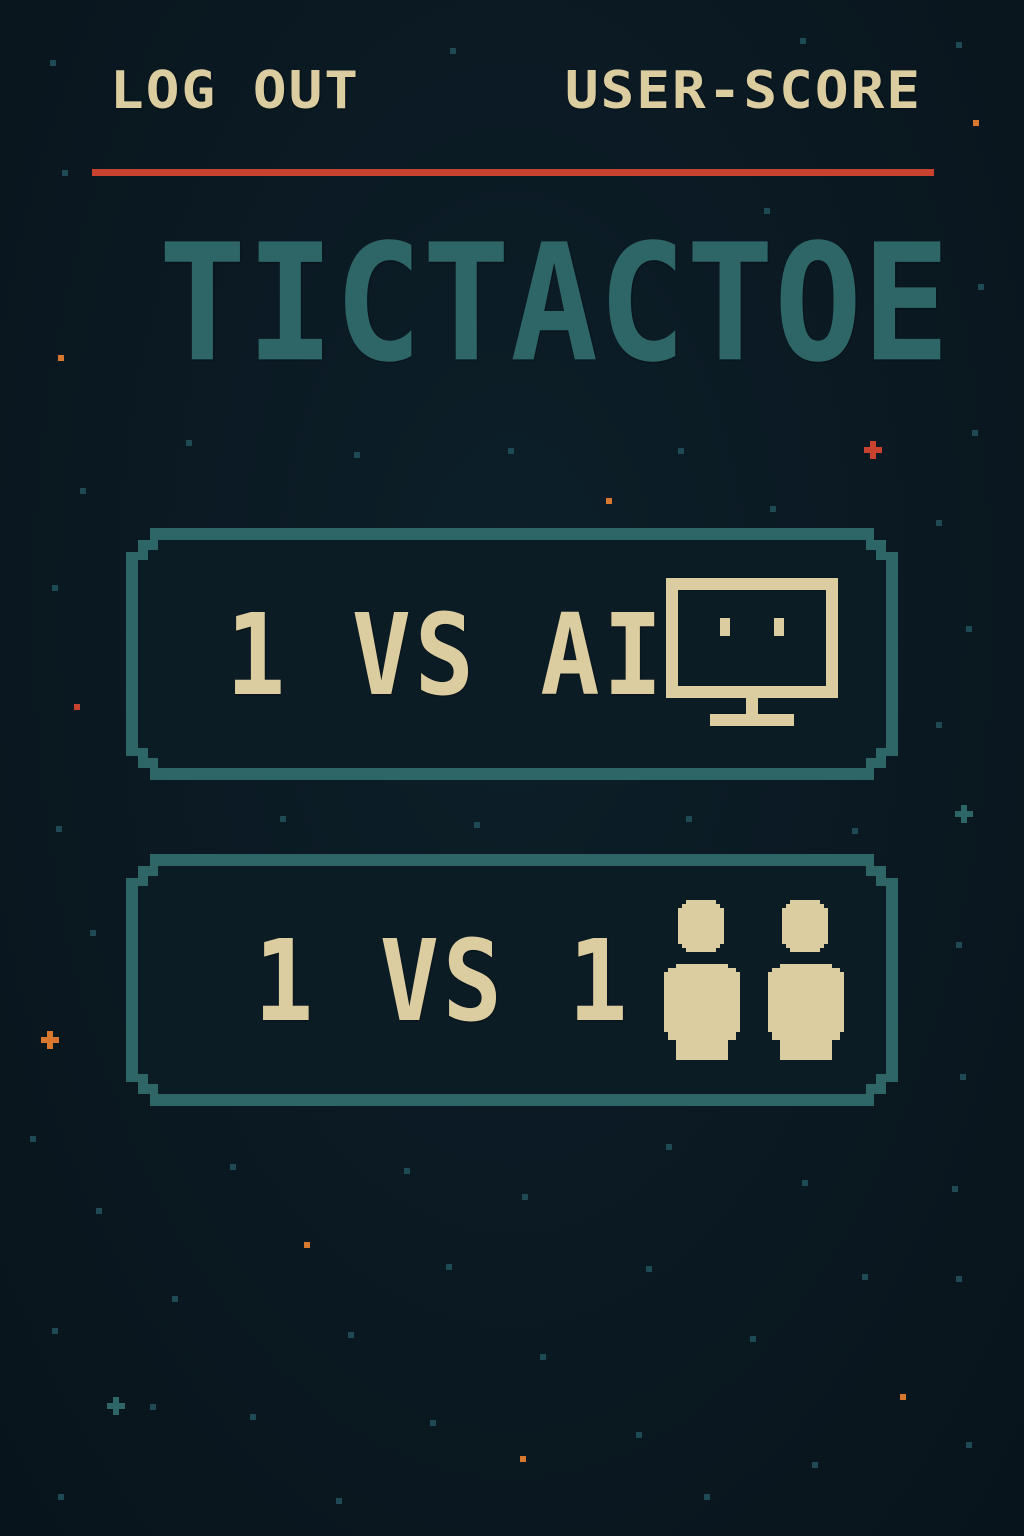  I want to click on monitor-icon, so click(752, 652).